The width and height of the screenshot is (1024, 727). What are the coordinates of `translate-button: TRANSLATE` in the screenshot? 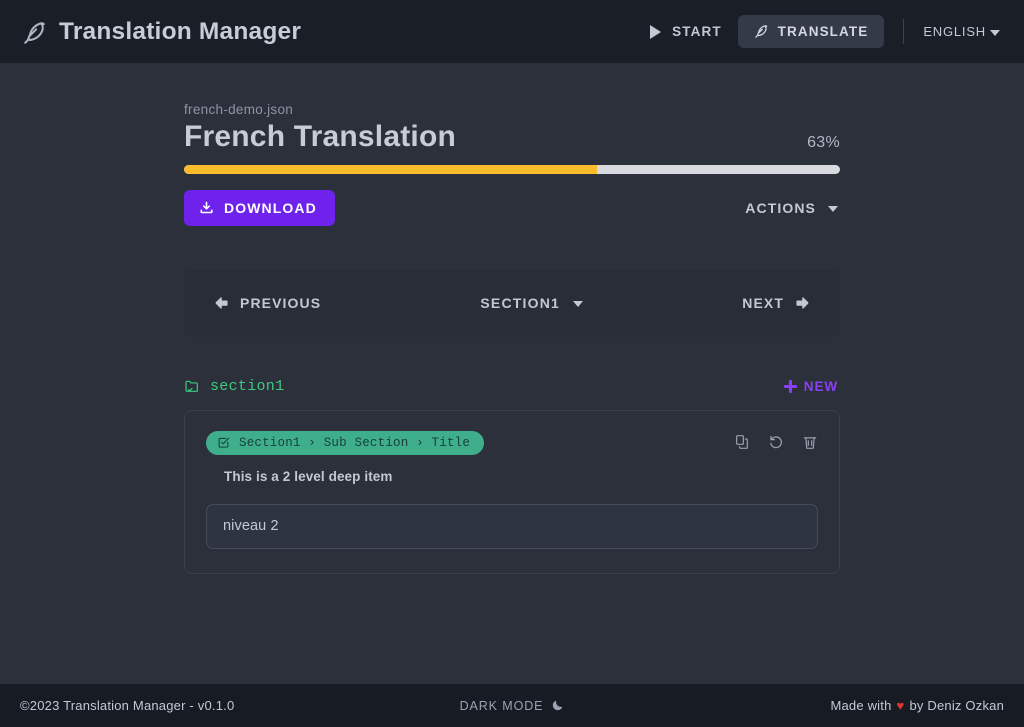 It's located at (811, 31).